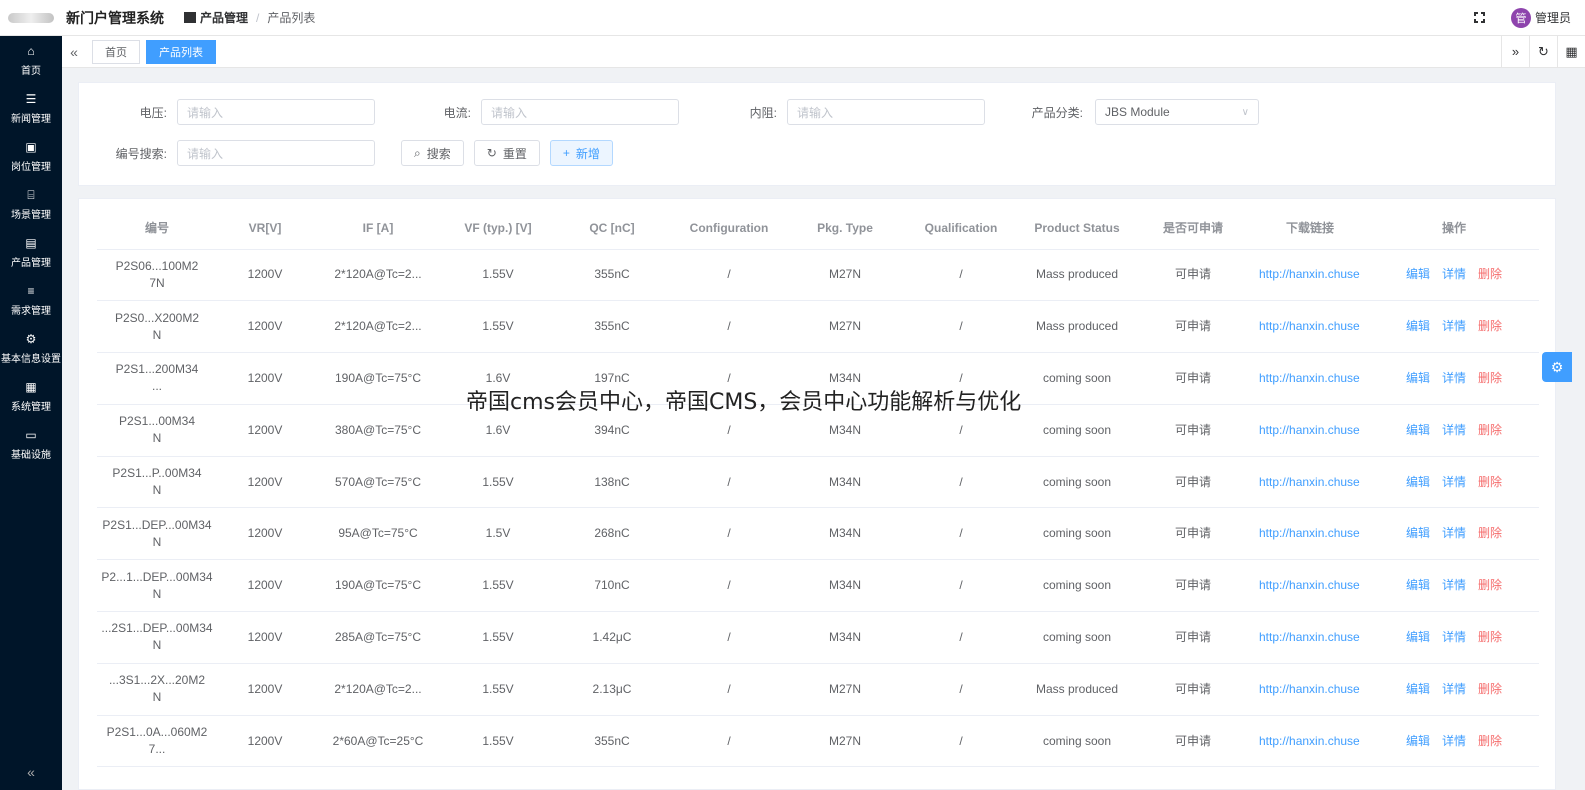  Describe the element at coordinates (31, 444) in the screenshot. I see `sidebar-item-infrastructure: ▭ 基础设施` at that location.